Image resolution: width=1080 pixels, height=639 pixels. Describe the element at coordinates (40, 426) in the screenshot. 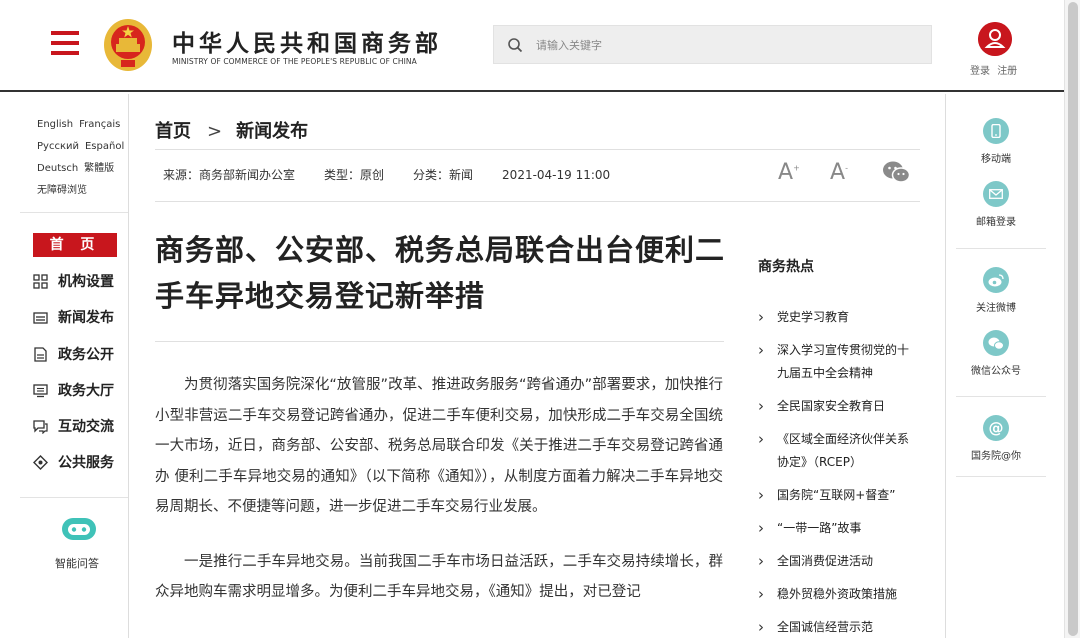

I see `chat-icon` at that location.